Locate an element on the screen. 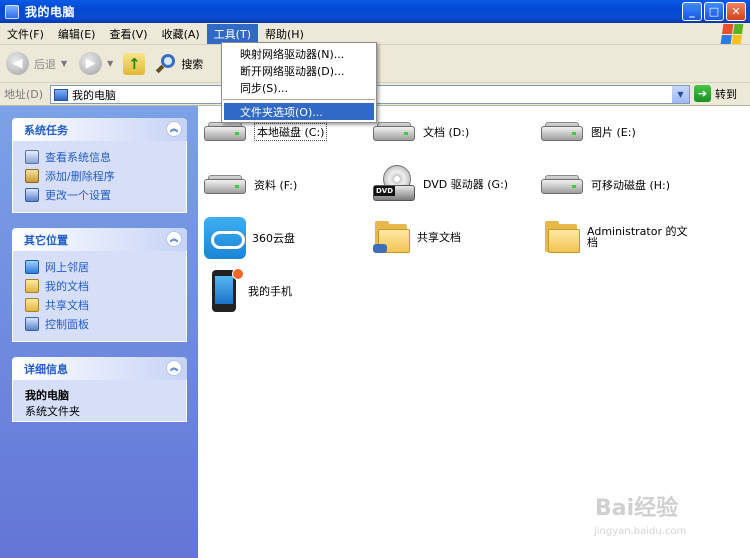 The width and height of the screenshot is (750, 558). maximize-button: □ is located at coordinates (714, 11).